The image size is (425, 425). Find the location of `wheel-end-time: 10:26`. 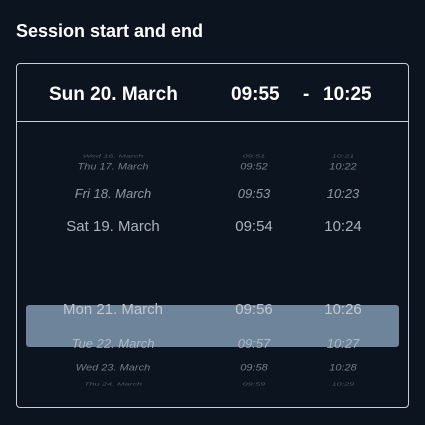

wheel-end-time: 10:26 is located at coordinates (343, 309).